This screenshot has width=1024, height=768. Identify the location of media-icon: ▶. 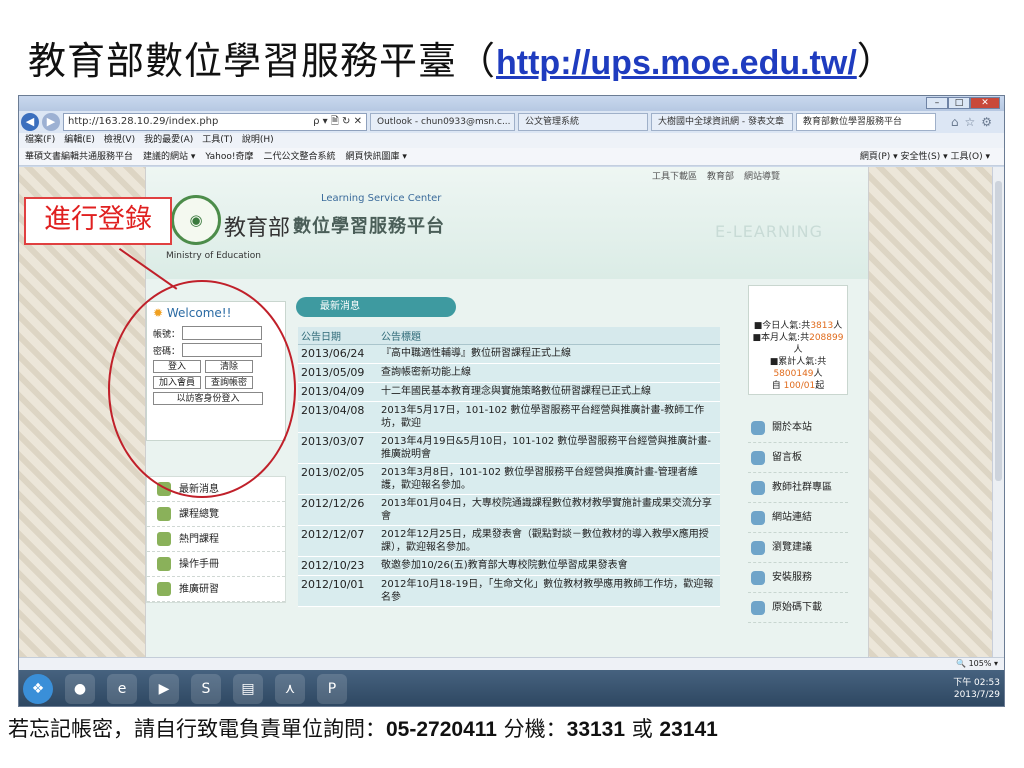
(164, 689).